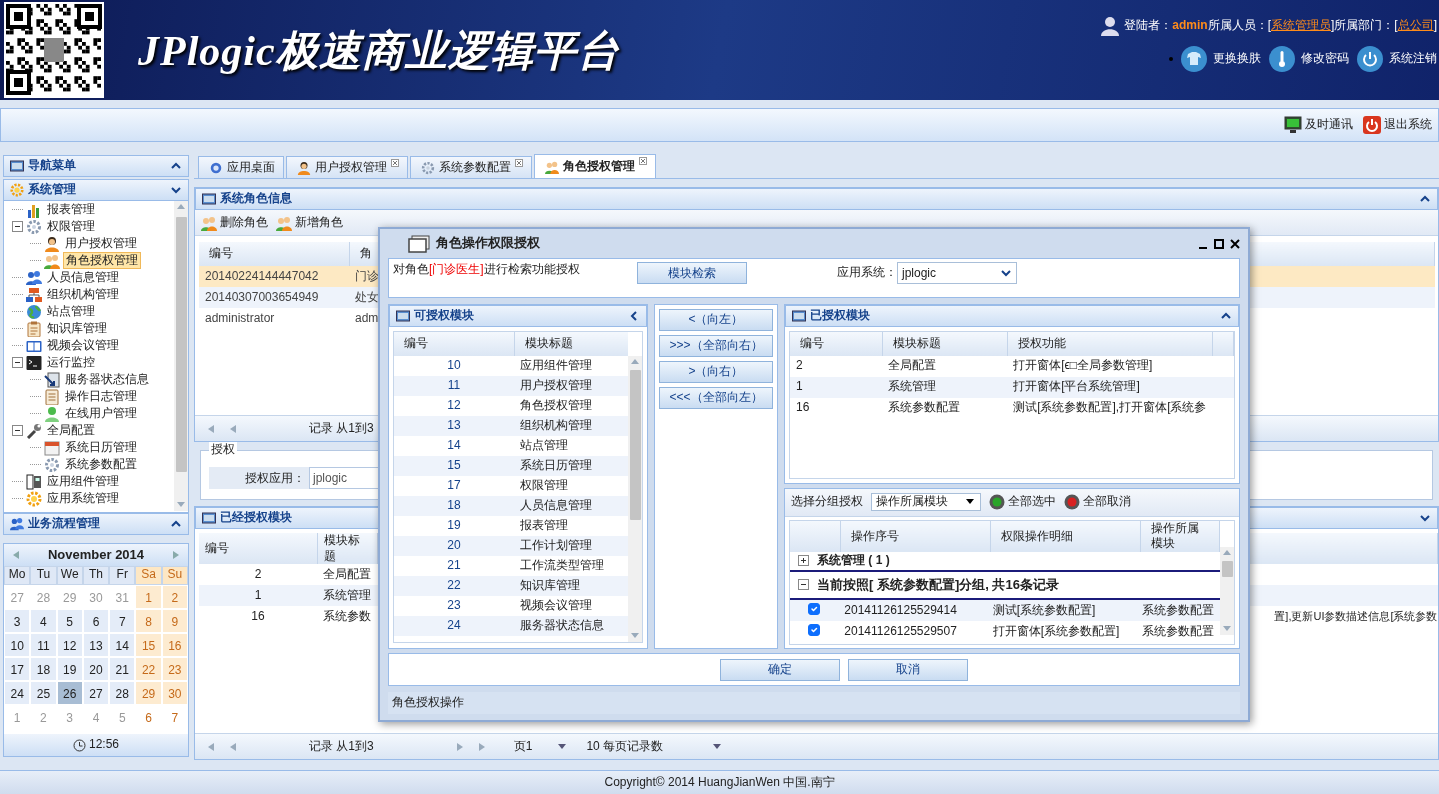 Image resolution: width=1439 pixels, height=794 pixels. I want to click on toolbar-button: 新增角色, so click(309, 222).